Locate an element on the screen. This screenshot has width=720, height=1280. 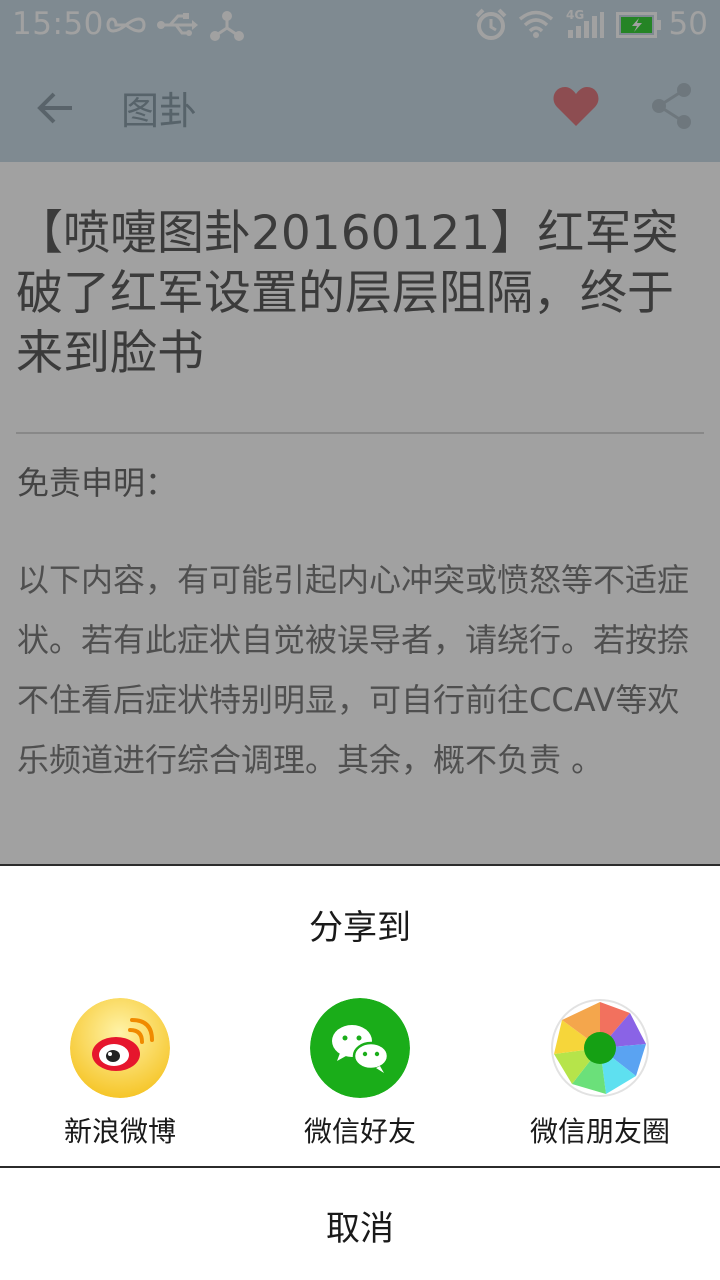
weibo-icon is located at coordinates (120, 1048).